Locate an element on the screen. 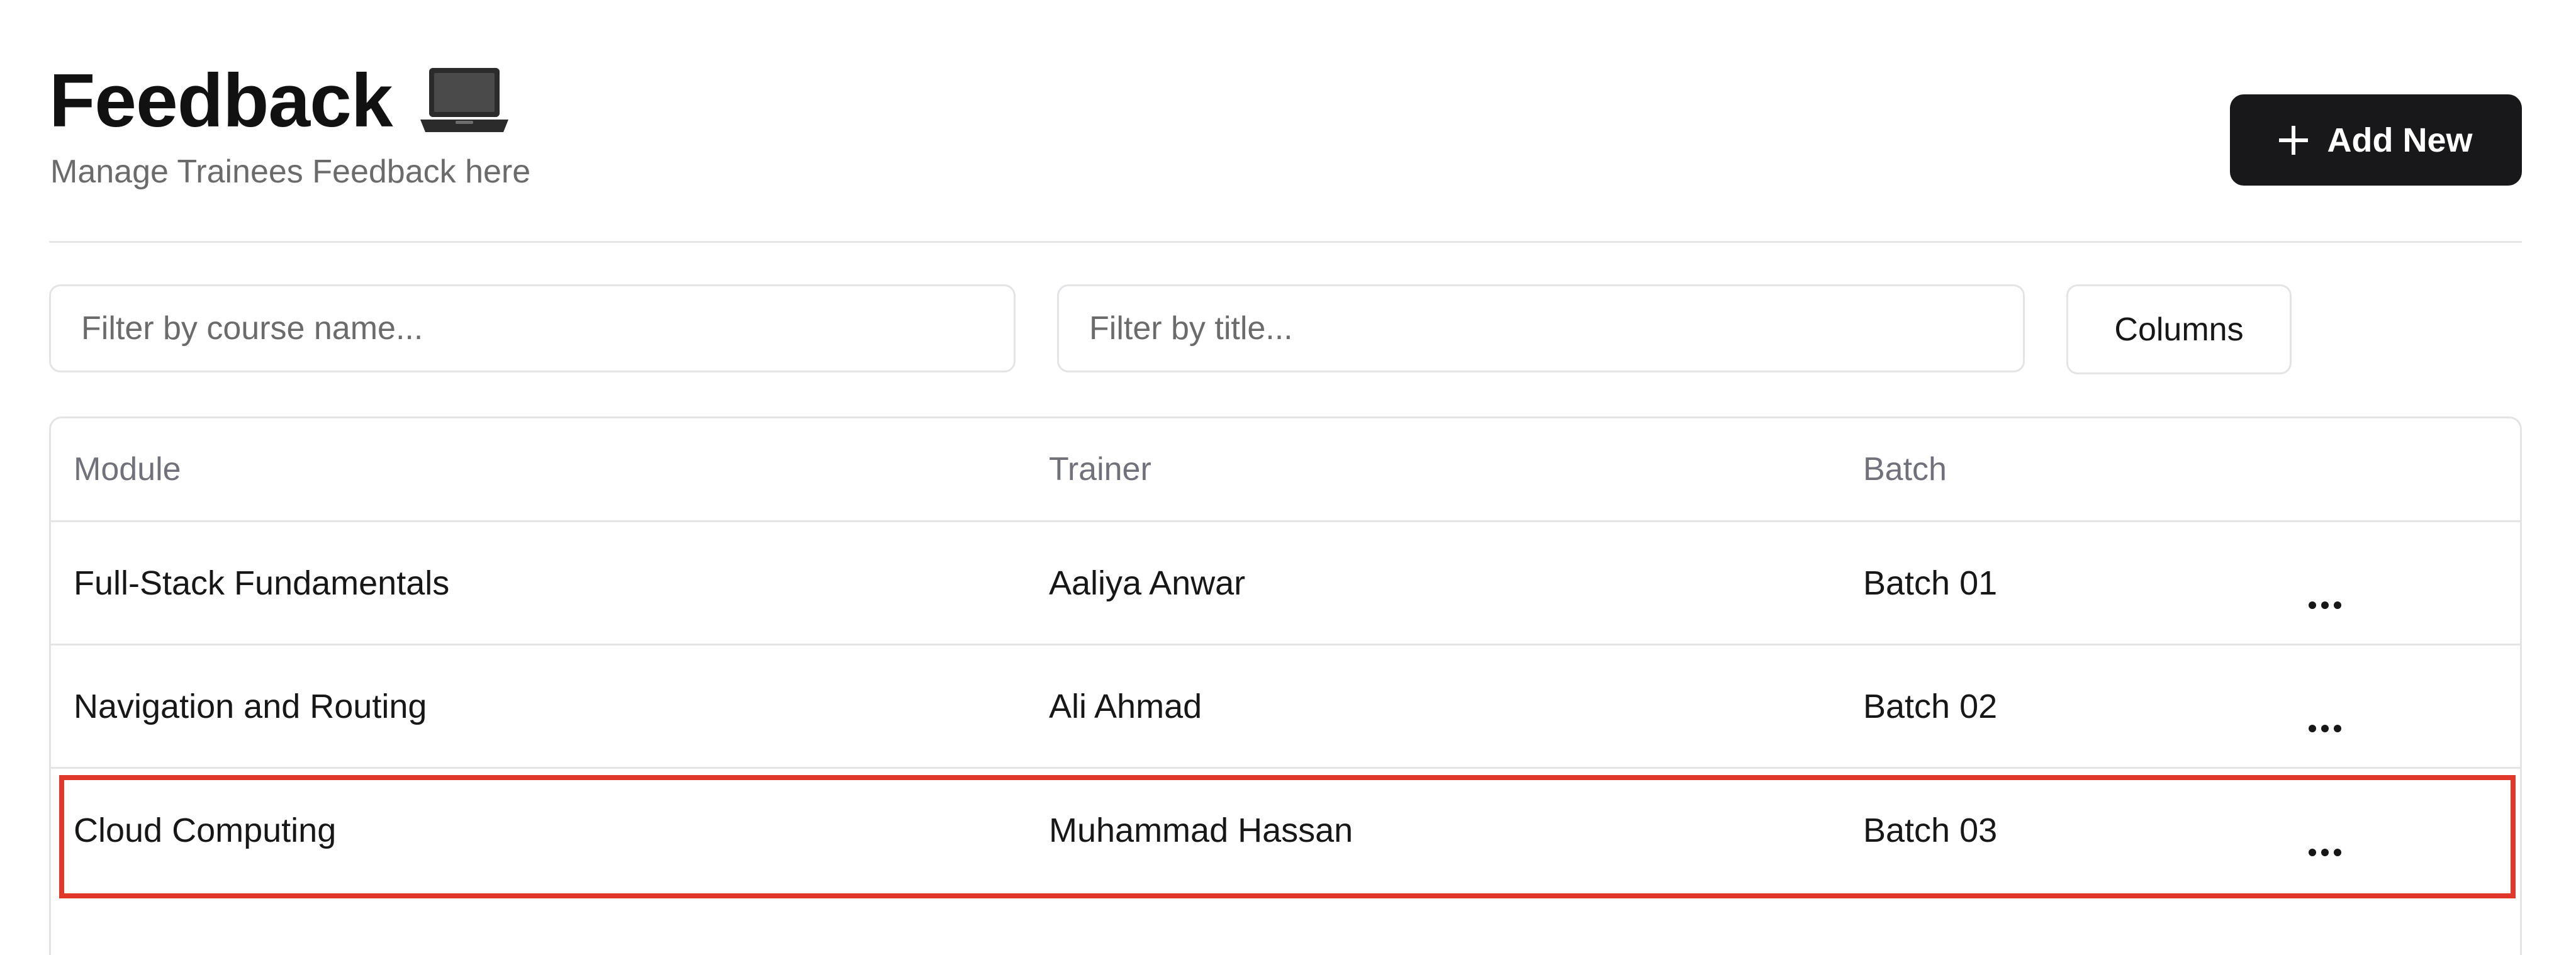  add-new-button: Add New is located at coordinates (2376, 140).